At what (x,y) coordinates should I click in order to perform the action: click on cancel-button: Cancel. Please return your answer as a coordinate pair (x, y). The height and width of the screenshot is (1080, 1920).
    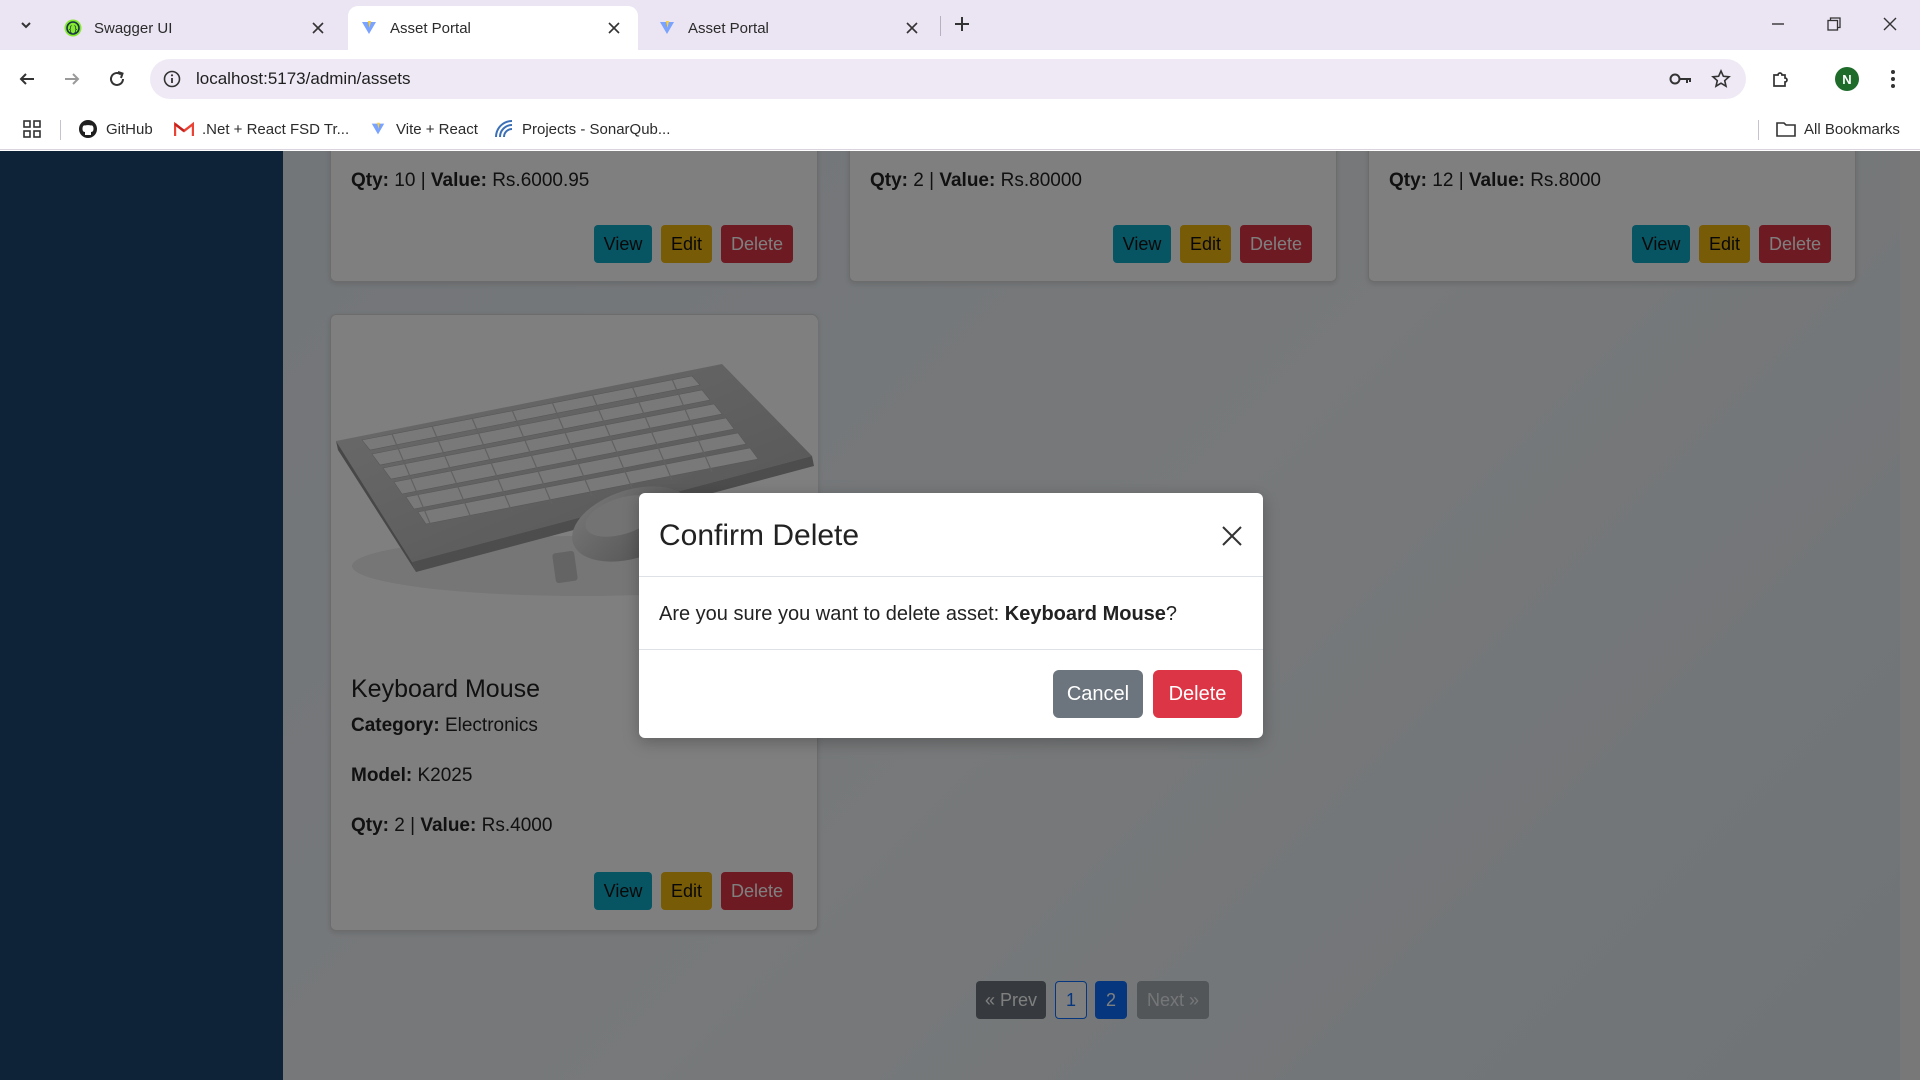
    Looking at the image, I should click on (1098, 694).